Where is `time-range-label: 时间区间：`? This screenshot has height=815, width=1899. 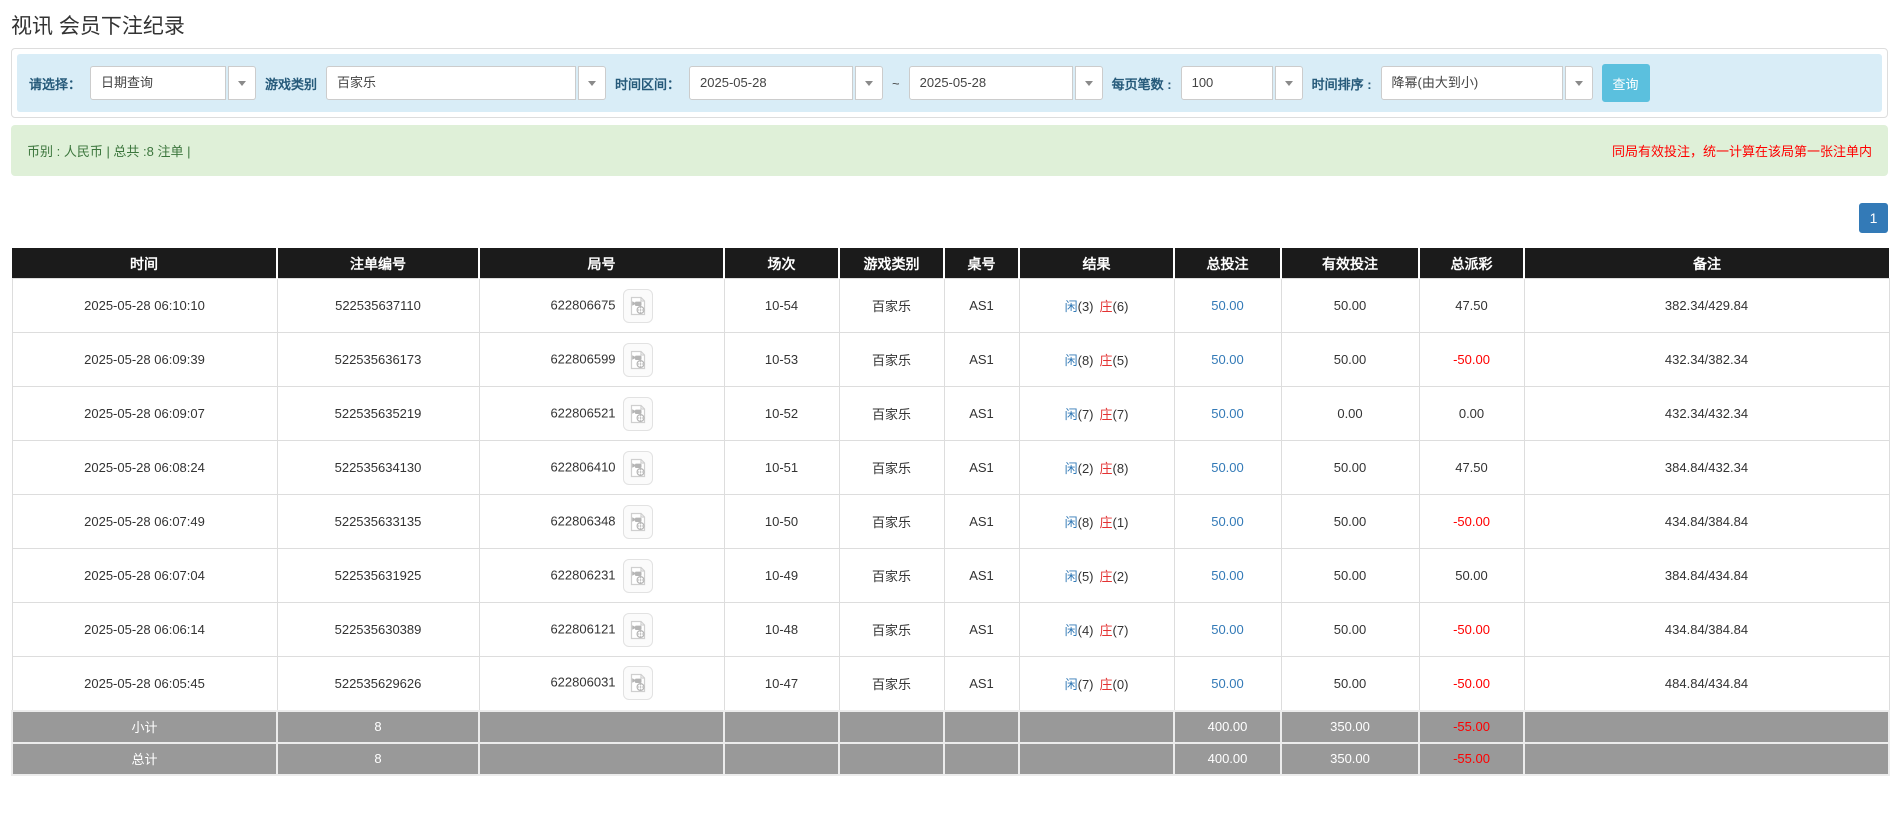 time-range-label: 时间区间： is located at coordinates (648, 84).